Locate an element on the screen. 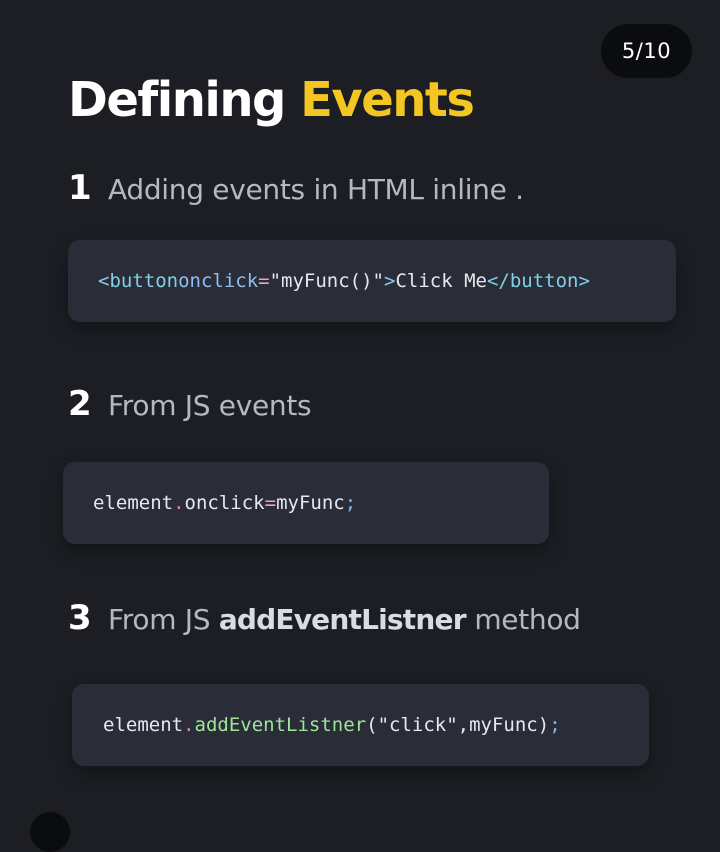 The height and width of the screenshot is (852, 720). step-2-heading: 2 From JS events is located at coordinates (190, 404).